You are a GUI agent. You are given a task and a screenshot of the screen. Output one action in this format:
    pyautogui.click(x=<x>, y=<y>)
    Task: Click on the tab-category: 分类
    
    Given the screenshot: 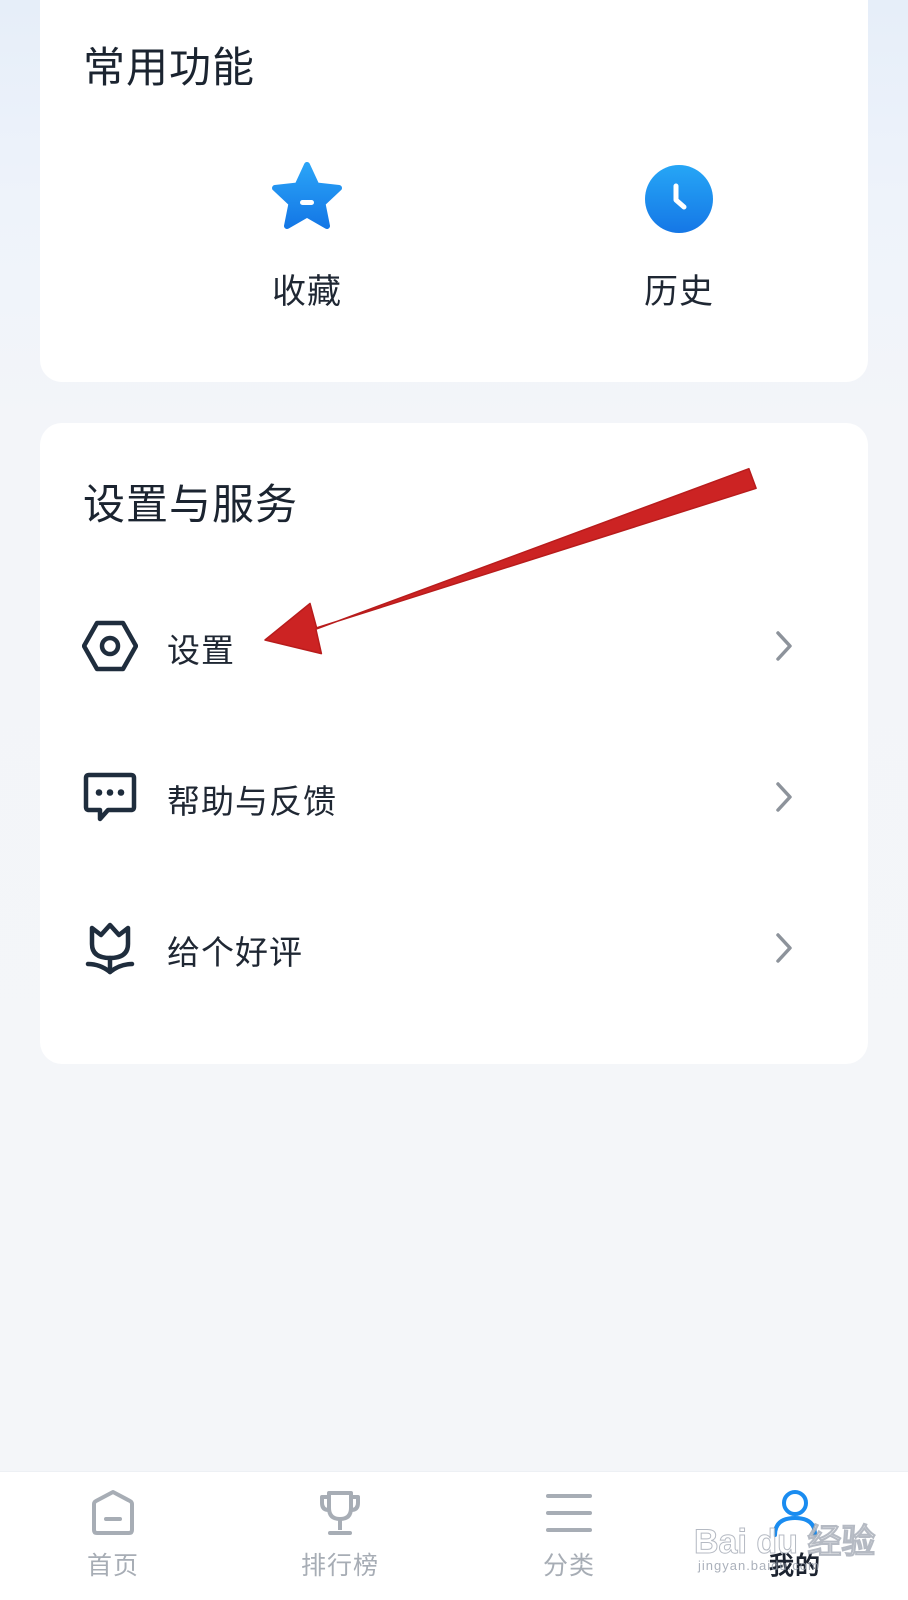 What is the action you would take?
    pyautogui.click(x=569, y=1536)
    